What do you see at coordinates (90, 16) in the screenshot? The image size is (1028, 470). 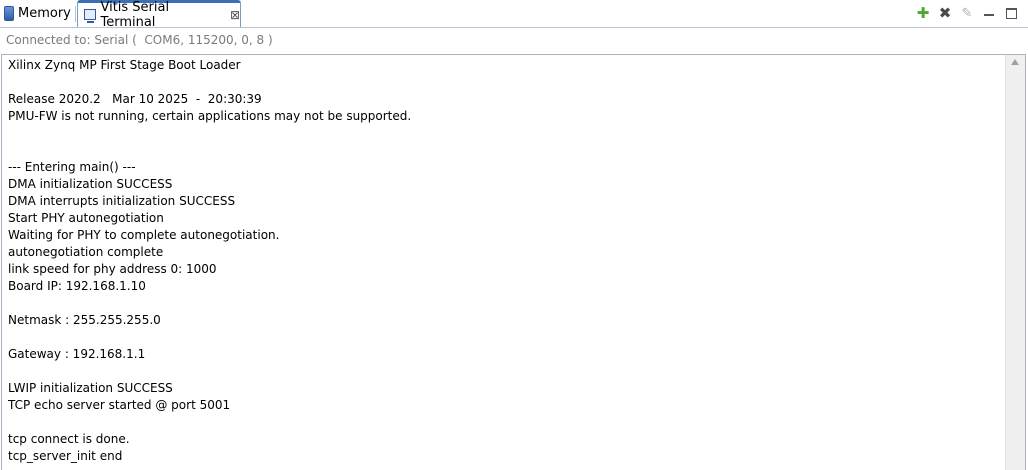 I see `terminal-icon` at bounding box center [90, 16].